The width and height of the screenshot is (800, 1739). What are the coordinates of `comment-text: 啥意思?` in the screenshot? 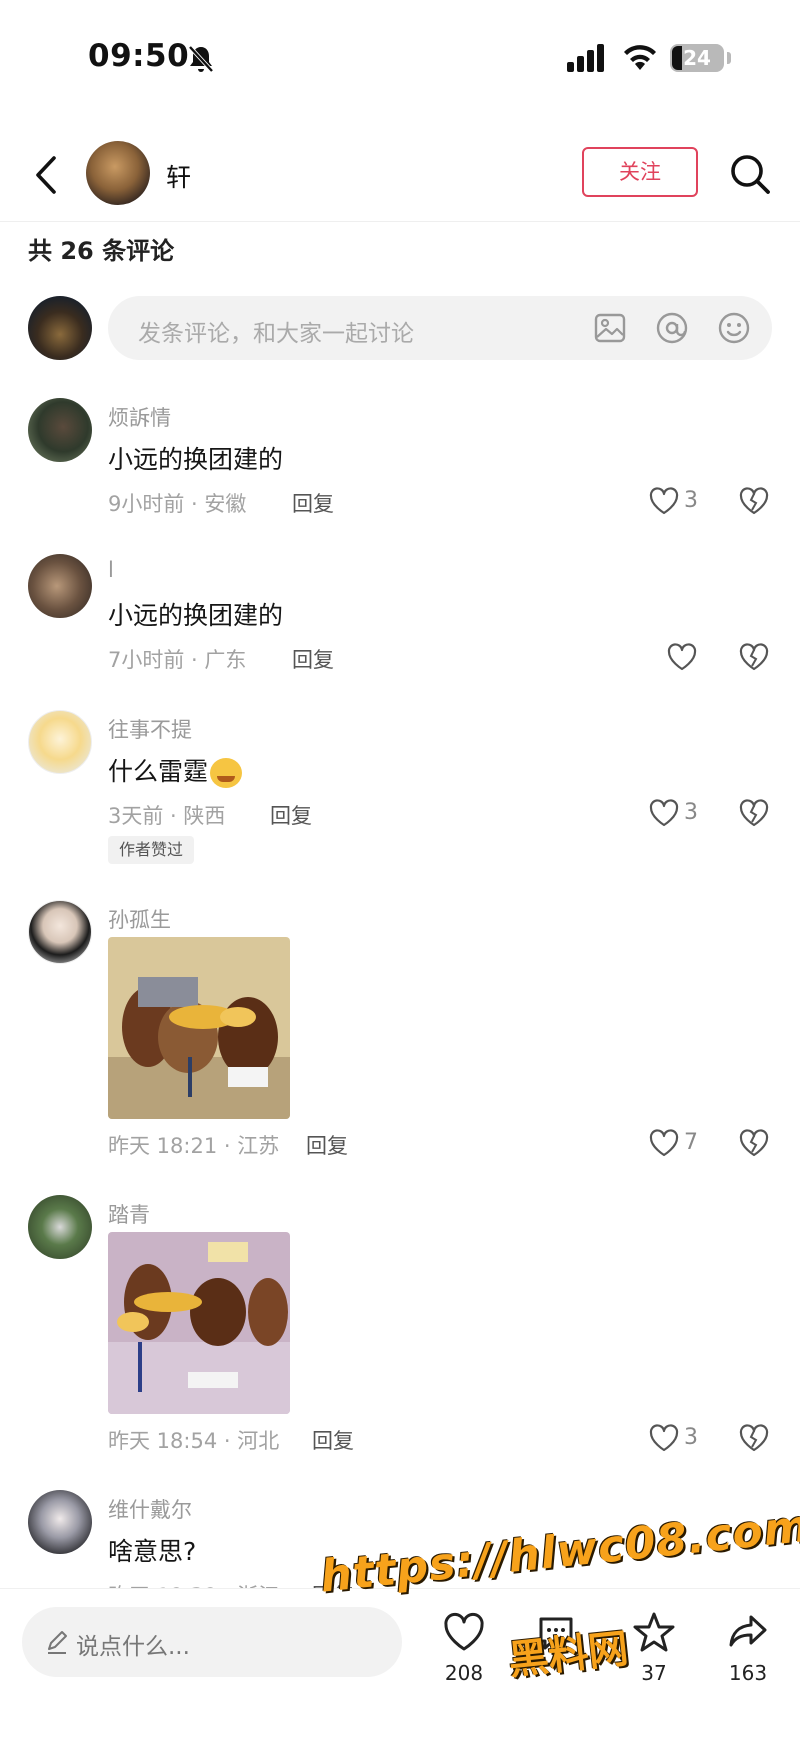 It's located at (152, 1551).